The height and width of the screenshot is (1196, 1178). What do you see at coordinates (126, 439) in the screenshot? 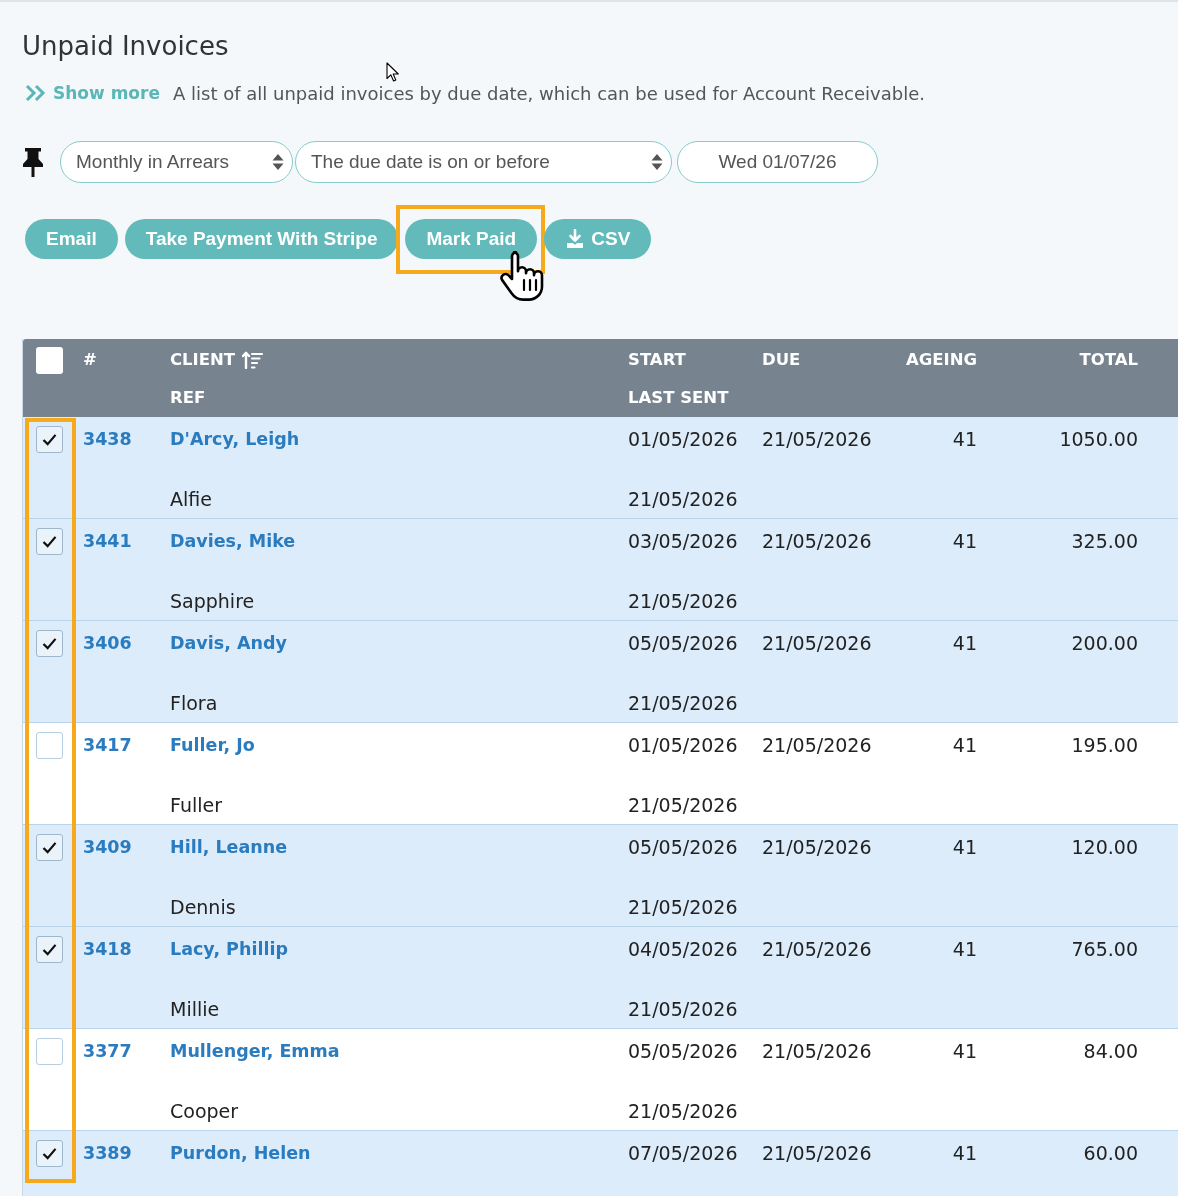
I see `invoice-number-link: 3438` at bounding box center [126, 439].